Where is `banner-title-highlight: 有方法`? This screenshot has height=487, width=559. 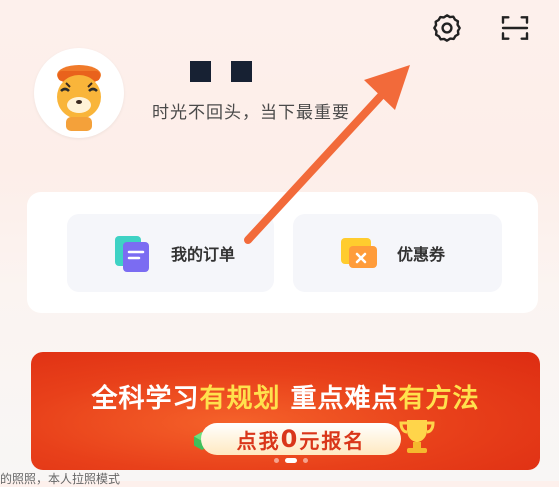 banner-title-highlight: 有方法 is located at coordinates (439, 399).